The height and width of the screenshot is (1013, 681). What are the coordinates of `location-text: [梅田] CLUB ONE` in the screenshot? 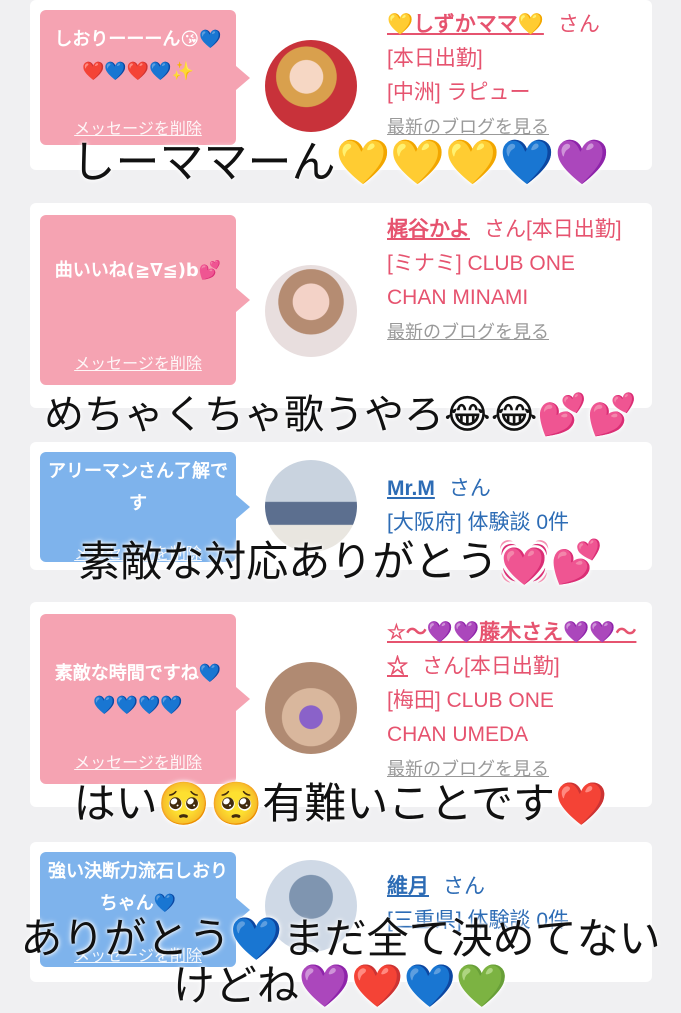 It's located at (470, 700).